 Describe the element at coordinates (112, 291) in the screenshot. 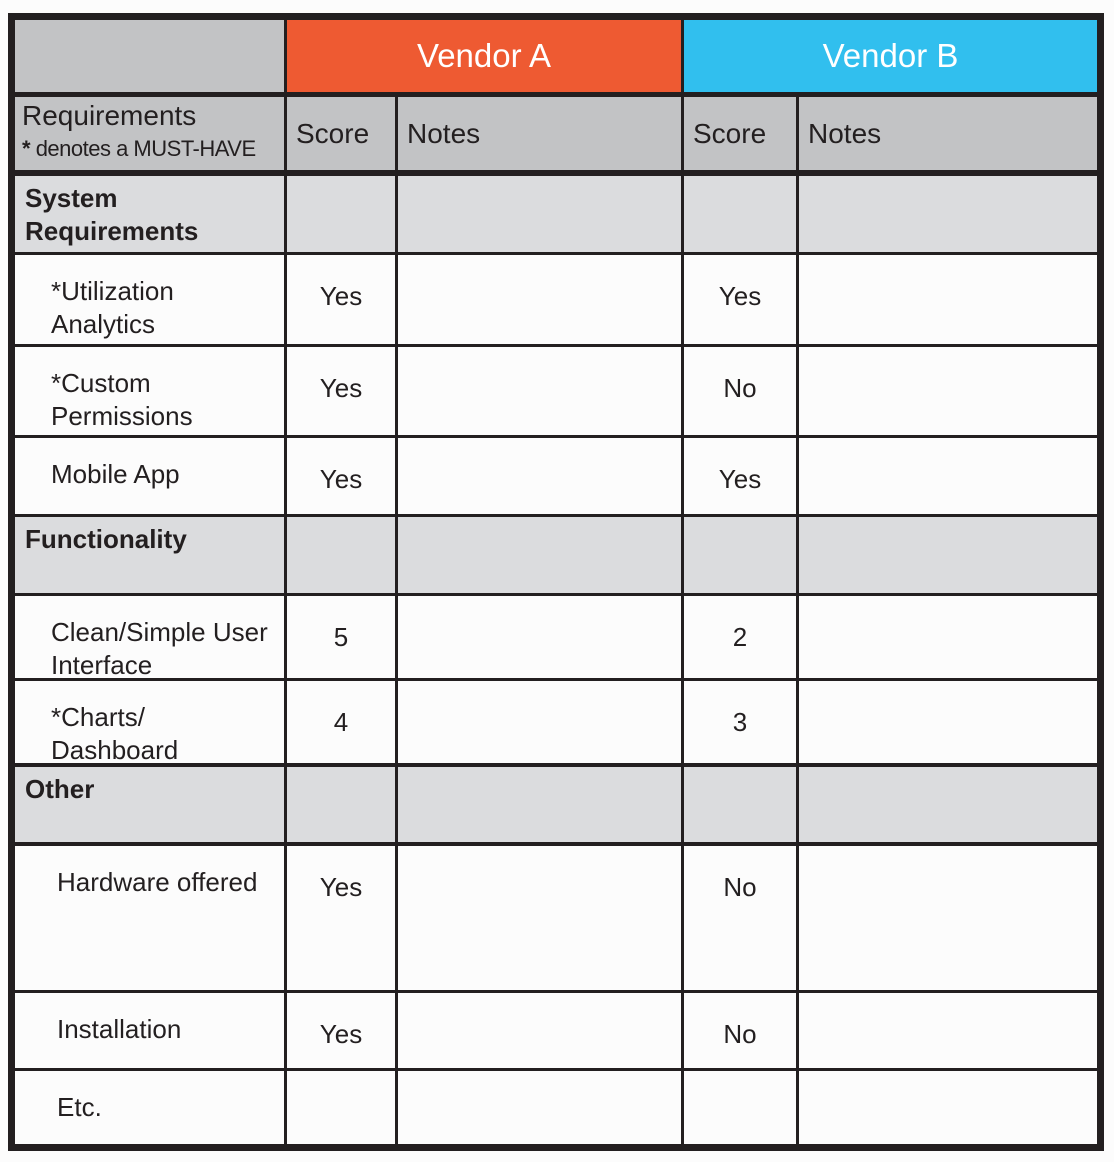

I see `requirement-label-line1: *Utilization` at that location.